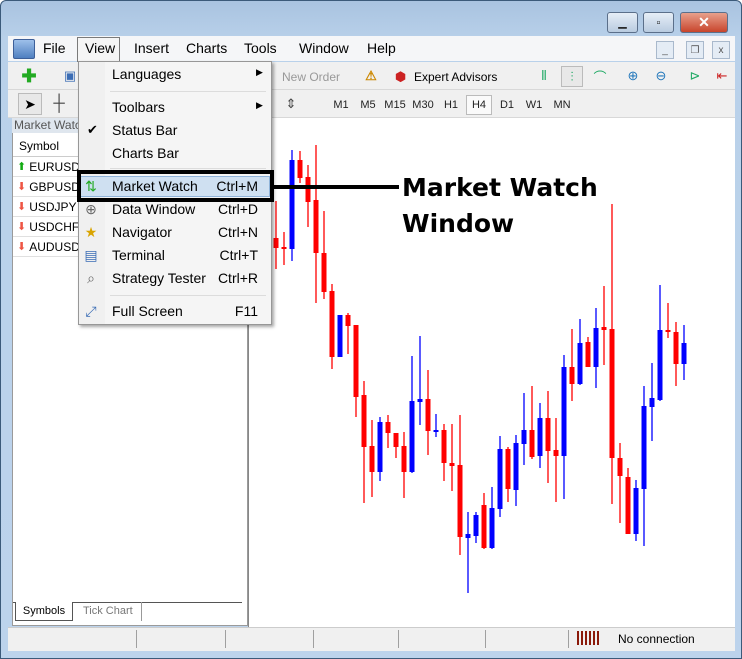 Image resolution: width=742 pixels, height=659 pixels. What do you see at coordinates (485, 639) in the screenshot?
I see `status-separator` at bounding box center [485, 639].